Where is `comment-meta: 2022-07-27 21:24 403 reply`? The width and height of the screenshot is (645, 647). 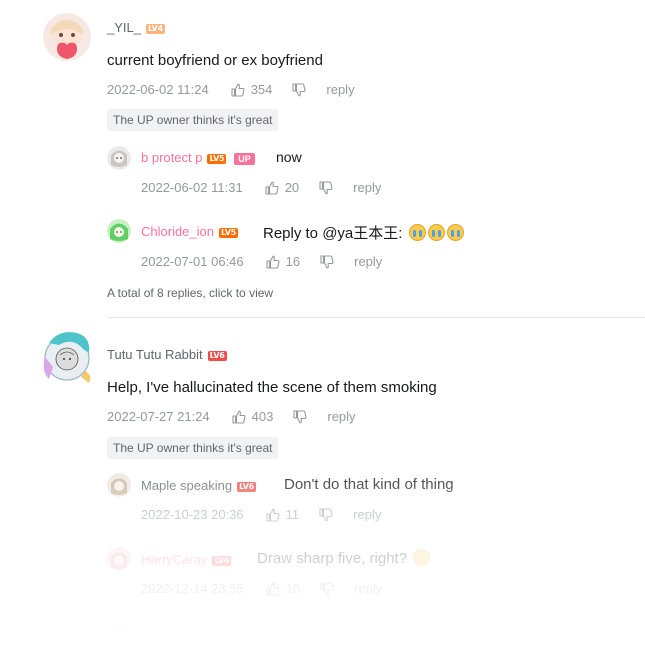
comment-meta: 2022-07-27 21:24 403 reply is located at coordinates (231, 416).